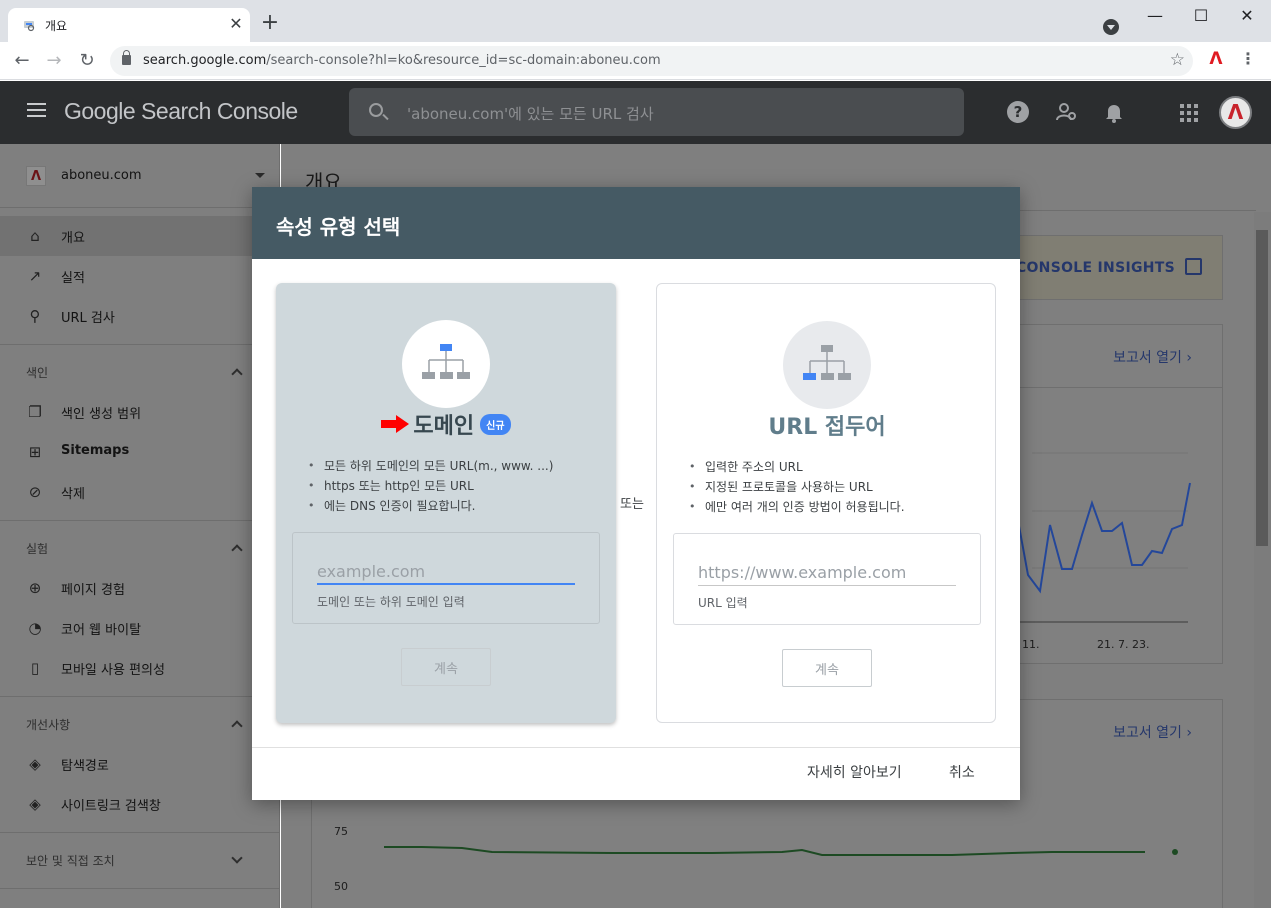 The height and width of the screenshot is (908, 1271). What do you see at coordinates (376, 110) in the screenshot?
I see `search-icon` at bounding box center [376, 110].